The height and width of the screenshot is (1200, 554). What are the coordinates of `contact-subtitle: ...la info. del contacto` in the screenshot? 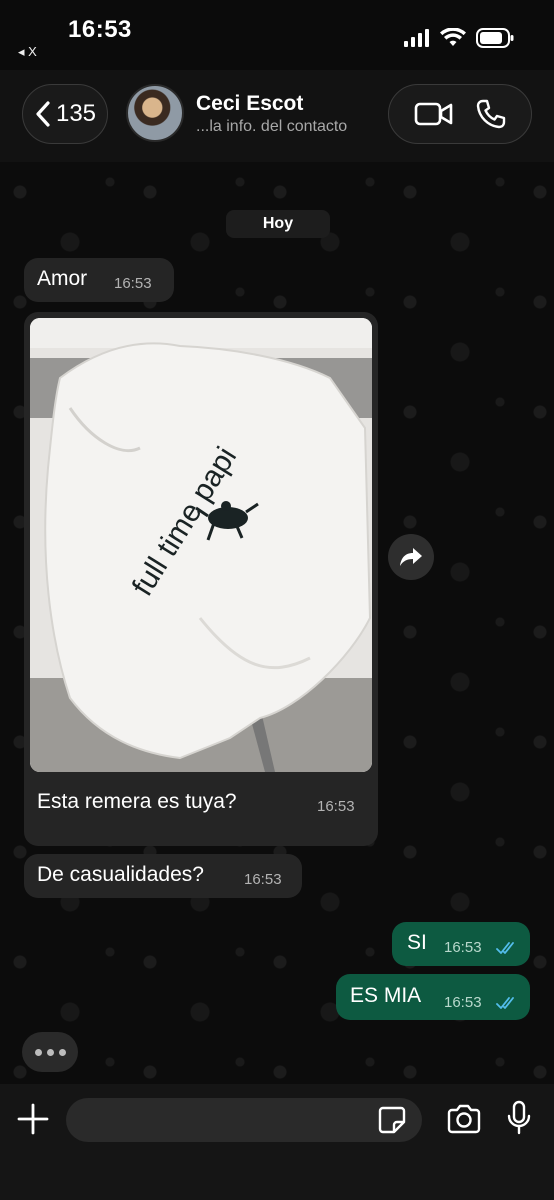 It's located at (271, 127).